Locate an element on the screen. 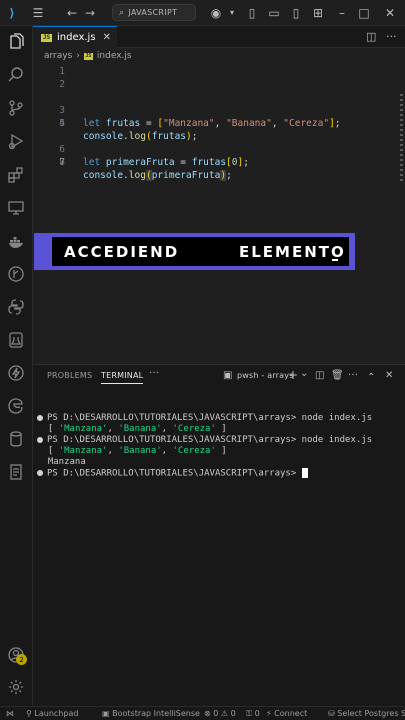 This screenshot has width=405, height=720. breadcrumb-folder: arrays is located at coordinates (58, 56).